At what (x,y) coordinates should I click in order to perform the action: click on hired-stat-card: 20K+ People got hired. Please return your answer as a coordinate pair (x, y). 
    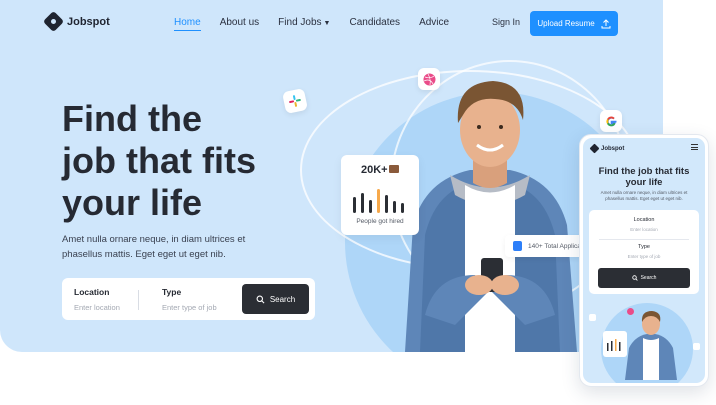
    Looking at the image, I should click on (380, 195).